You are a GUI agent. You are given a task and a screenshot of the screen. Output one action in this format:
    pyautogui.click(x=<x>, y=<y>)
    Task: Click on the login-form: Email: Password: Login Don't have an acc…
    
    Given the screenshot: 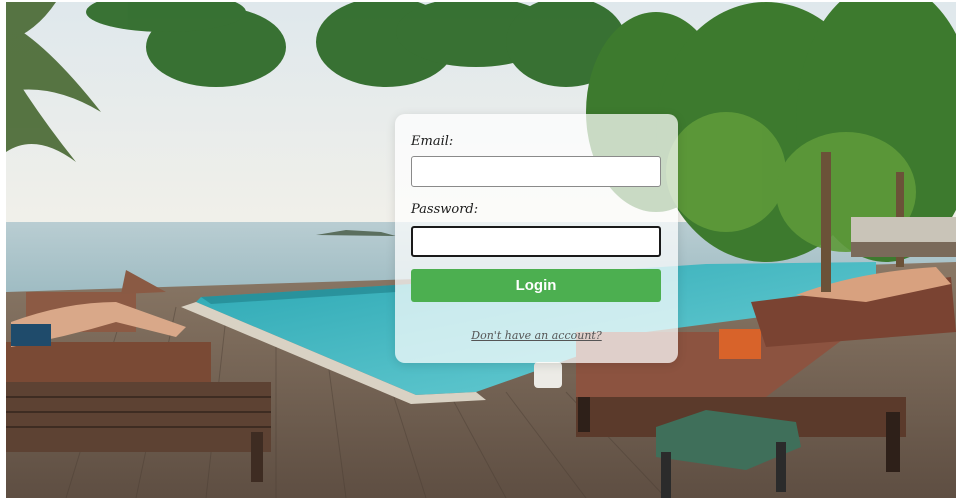 What is the action you would take?
    pyautogui.click(x=536, y=238)
    